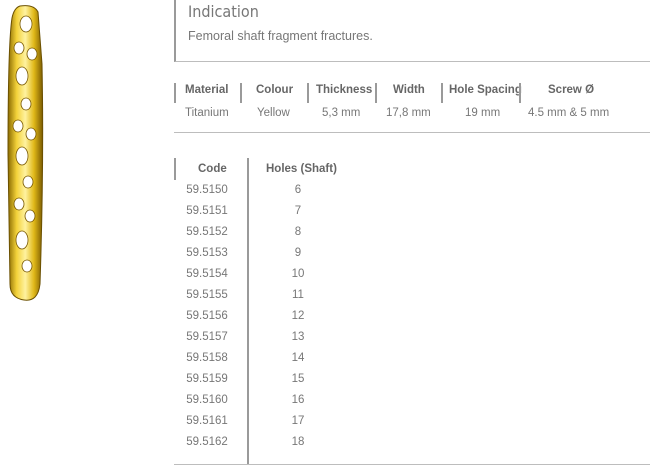 Image resolution: width=650 pixels, height=465 pixels. I want to click on table-row: 59.5162 18, so click(274, 446).